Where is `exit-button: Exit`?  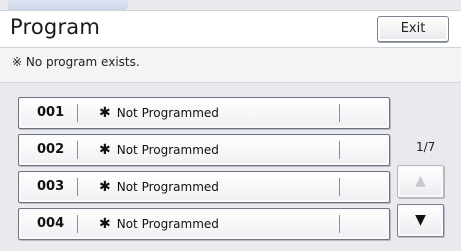
exit-button: Exit is located at coordinates (413, 29).